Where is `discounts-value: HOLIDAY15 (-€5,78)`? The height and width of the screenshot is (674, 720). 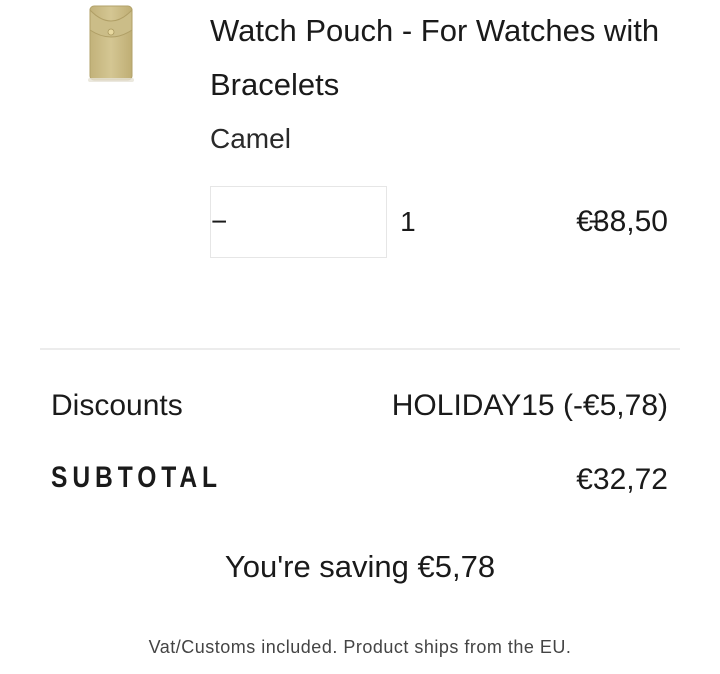 discounts-value: HOLIDAY15 (-€5,78) is located at coordinates (529, 405).